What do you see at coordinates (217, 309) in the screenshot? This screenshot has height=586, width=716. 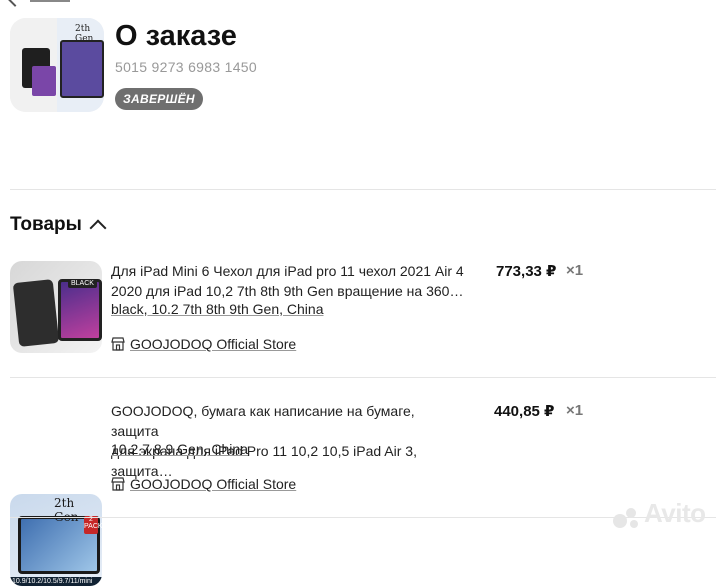 I see `product-variant-link: black, 10.2 7th 8th 9th Gen, China` at bounding box center [217, 309].